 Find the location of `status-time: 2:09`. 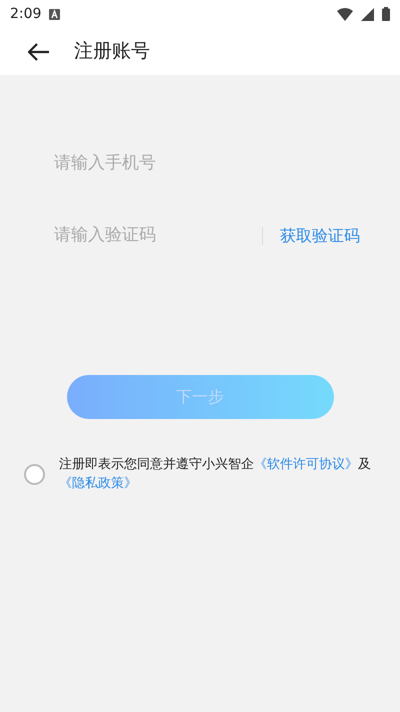

status-time: 2:09 is located at coordinates (26, 14).